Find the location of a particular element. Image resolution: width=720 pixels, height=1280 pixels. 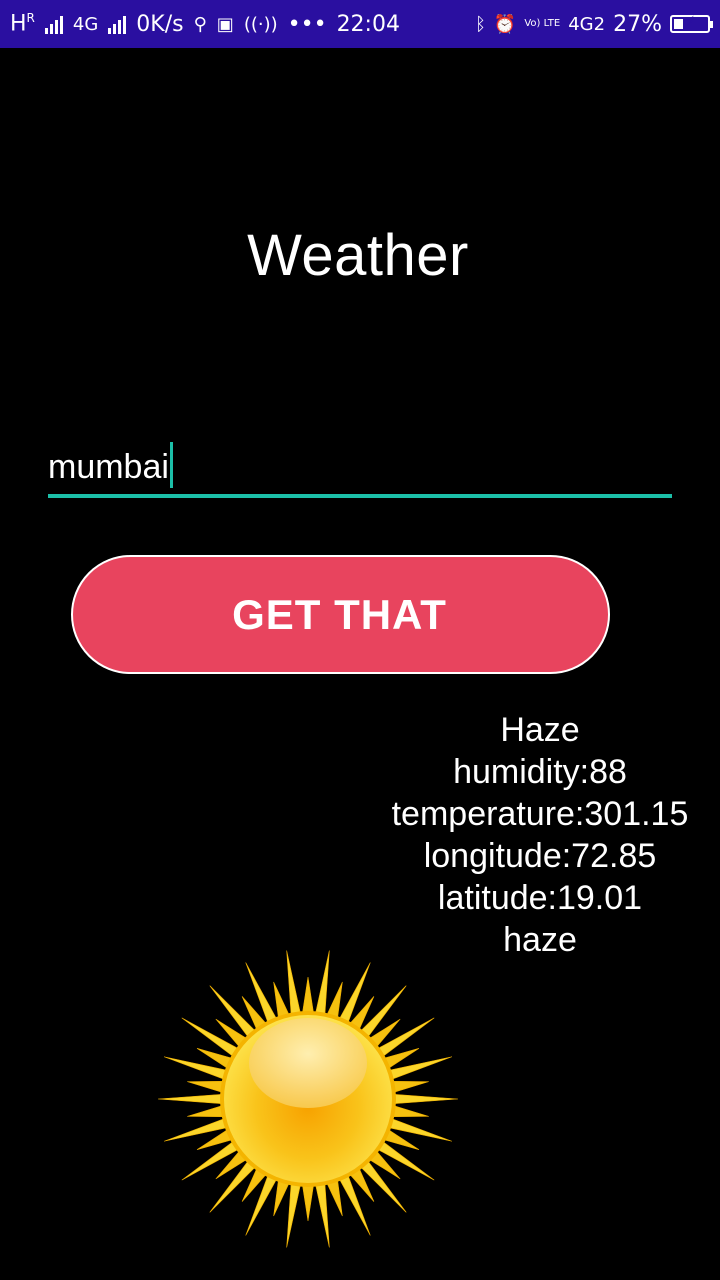

charging-icon: ⚡ is located at coordinates (690, 22).